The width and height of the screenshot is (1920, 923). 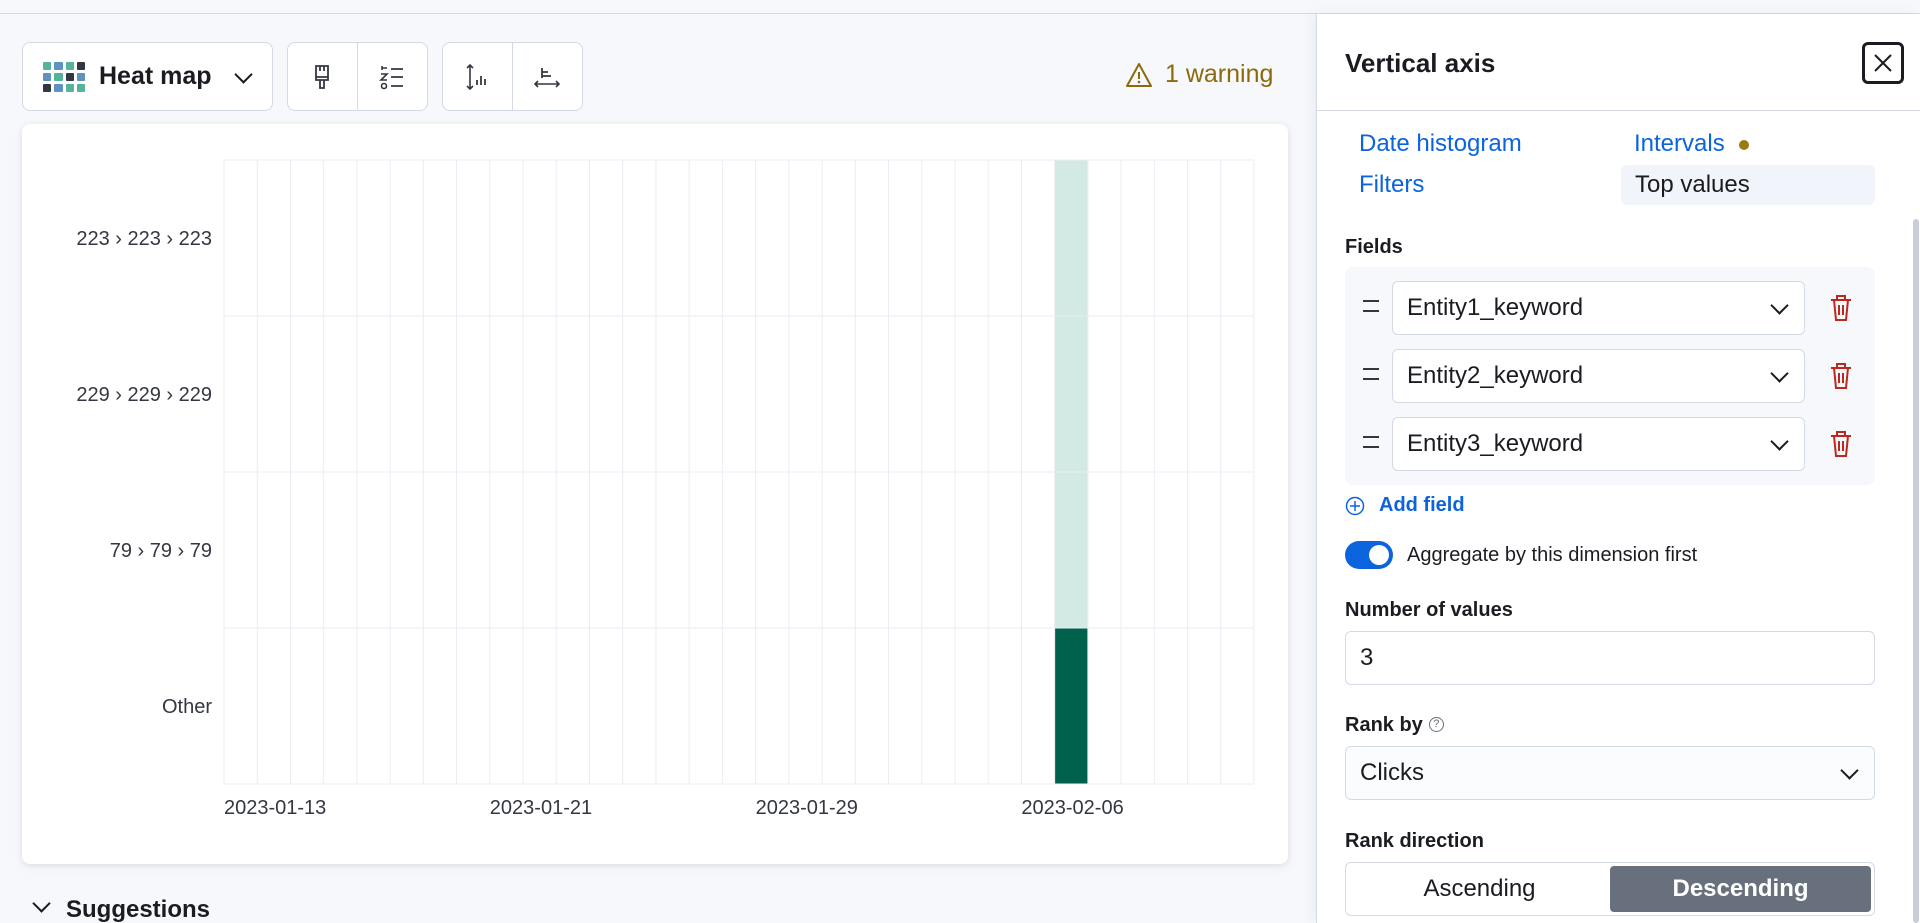 What do you see at coordinates (144, 395) in the screenshot?
I see `y-axis-label: 229 › 229 › 229` at bounding box center [144, 395].